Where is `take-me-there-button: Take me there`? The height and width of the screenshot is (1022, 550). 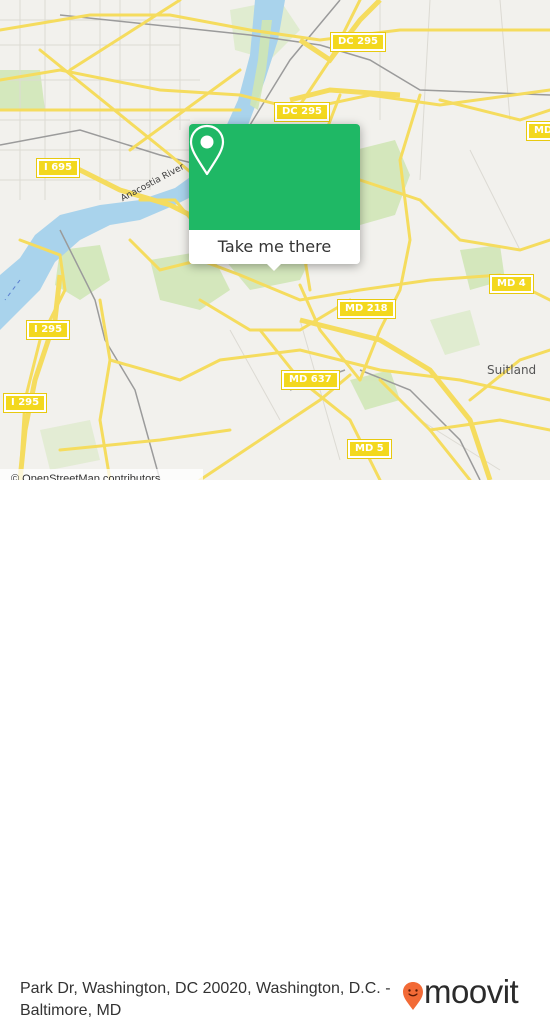 take-me-there-button: Take me there is located at coordinates (274, 247).